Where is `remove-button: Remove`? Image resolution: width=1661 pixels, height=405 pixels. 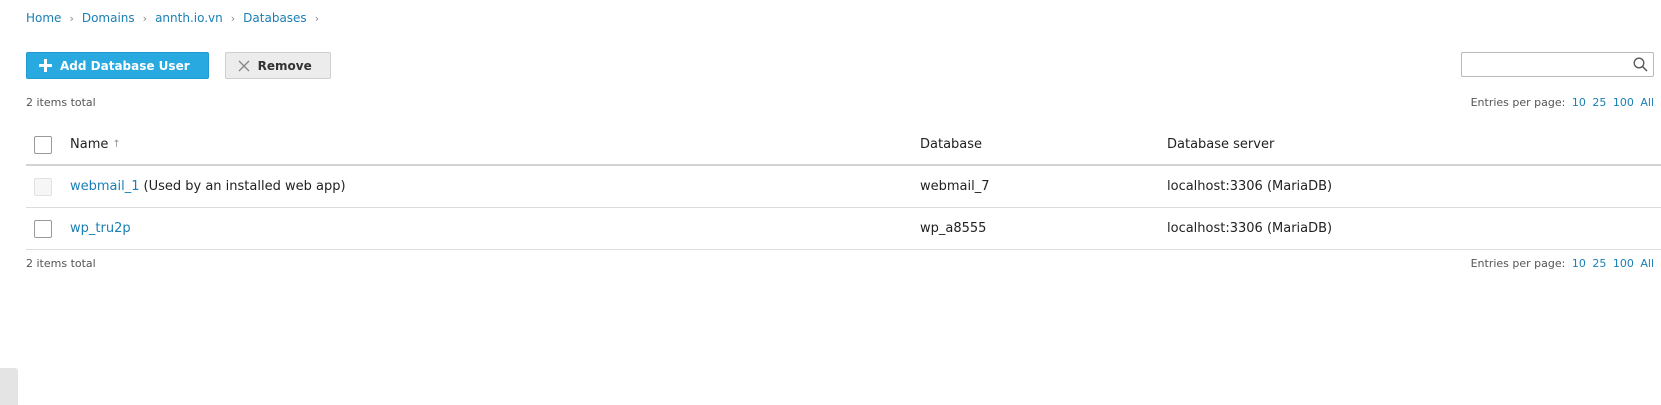 remove-button: Remove is located at coordinates (277, 65).